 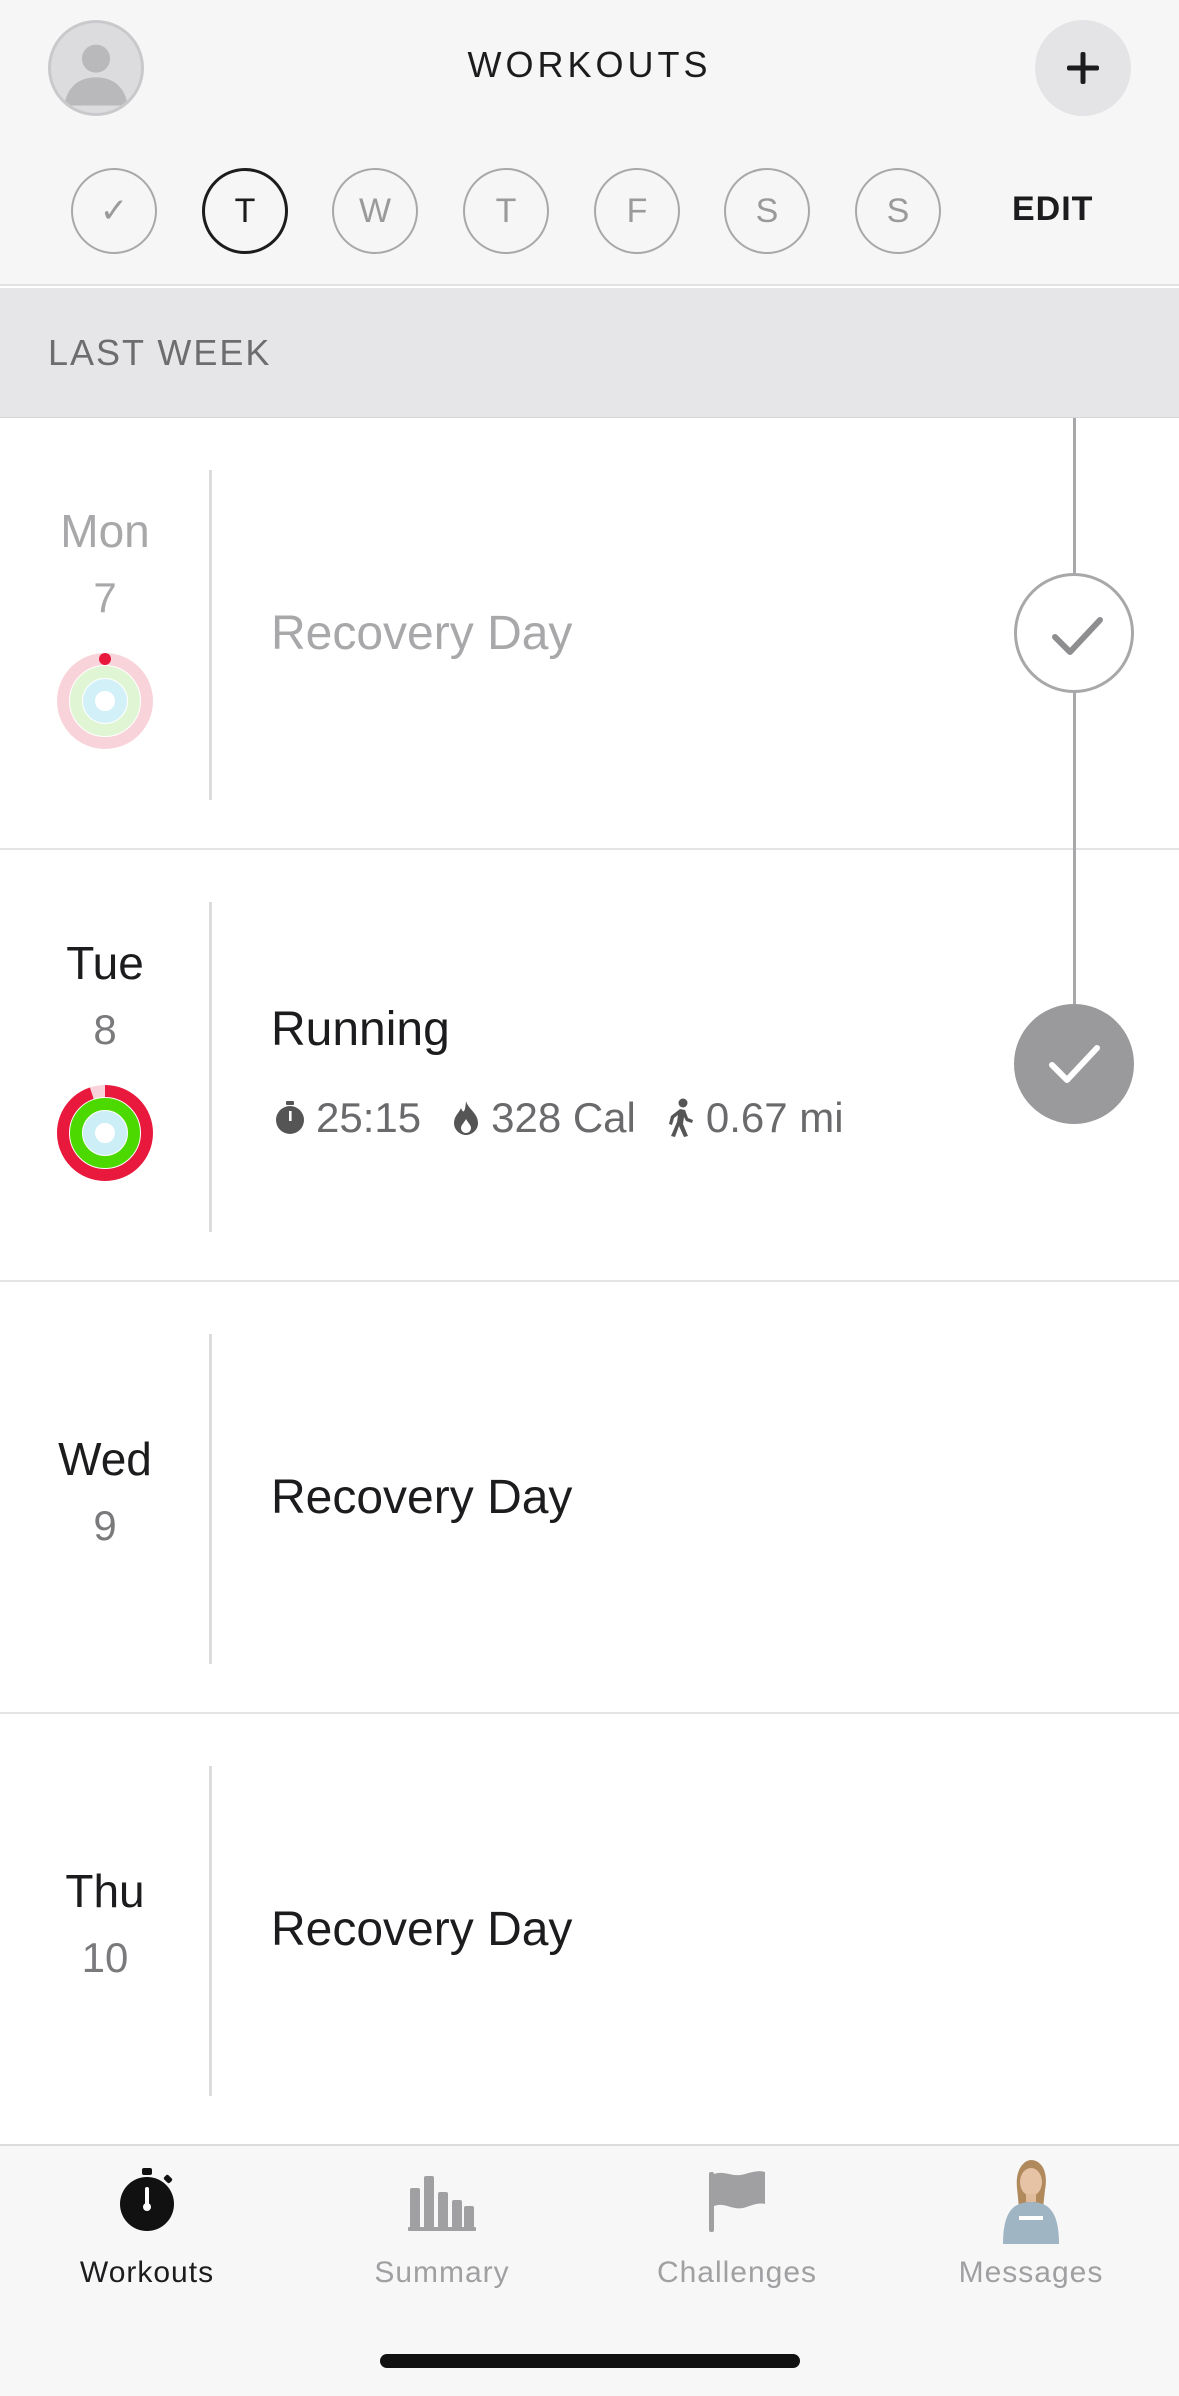 What do you see at coordinates (589, 143) in the screenshot?
I see `top-header: WORKOUTS ✓ T W T F S S EDIT` at bounding box center [589, 143].